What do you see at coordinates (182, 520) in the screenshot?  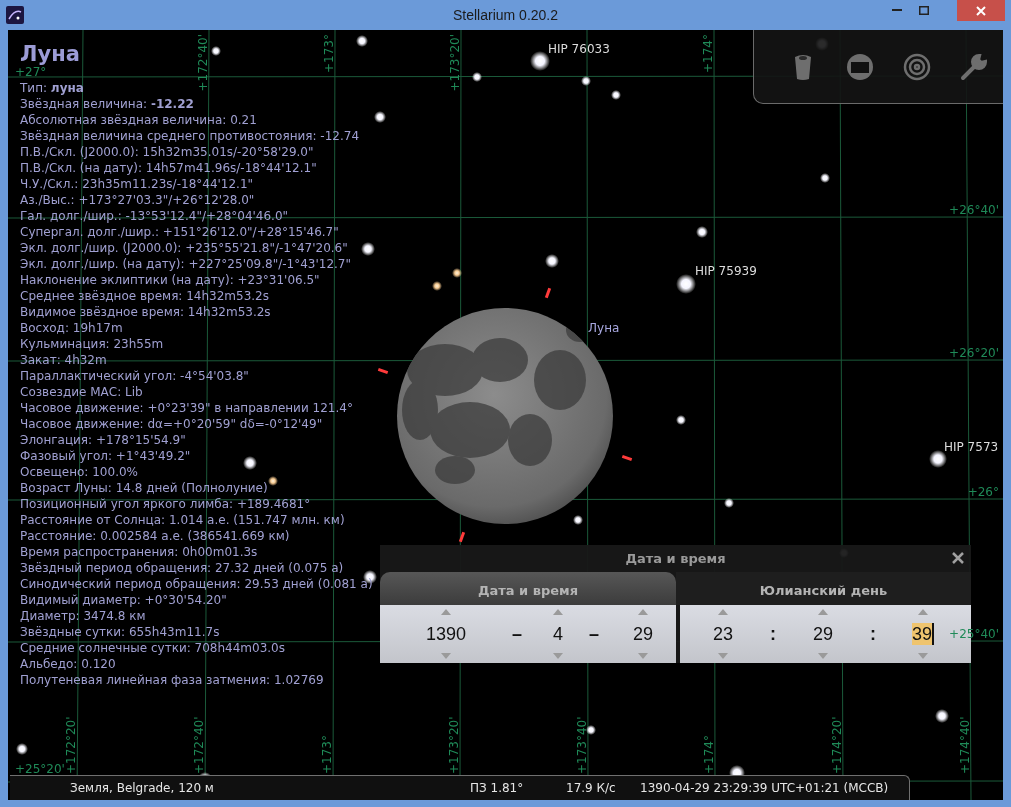 I see `info-line: Расстояние от Солнца: 1.014 а.е. (151.747 млн. км)` at bounding box center [182, 520].